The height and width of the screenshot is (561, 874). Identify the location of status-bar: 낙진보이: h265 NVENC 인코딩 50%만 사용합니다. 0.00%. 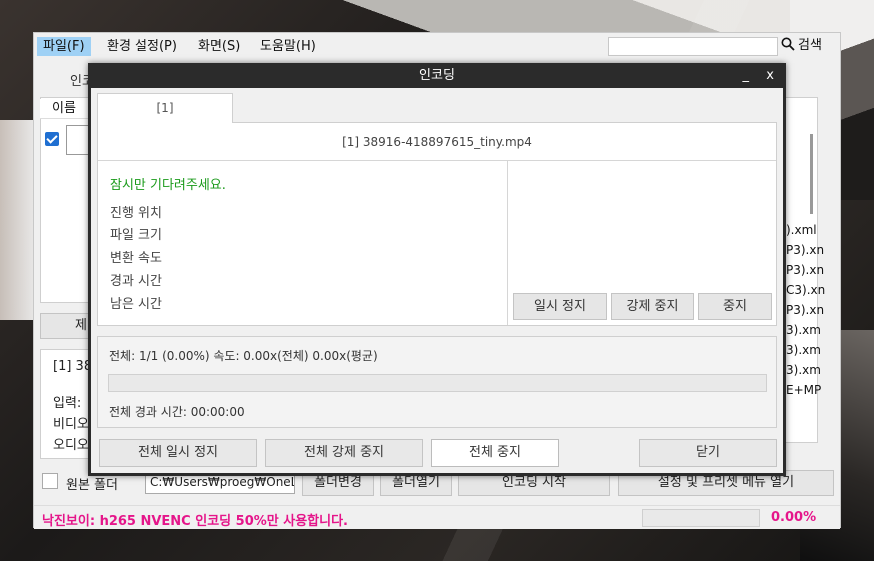
(437, 517).